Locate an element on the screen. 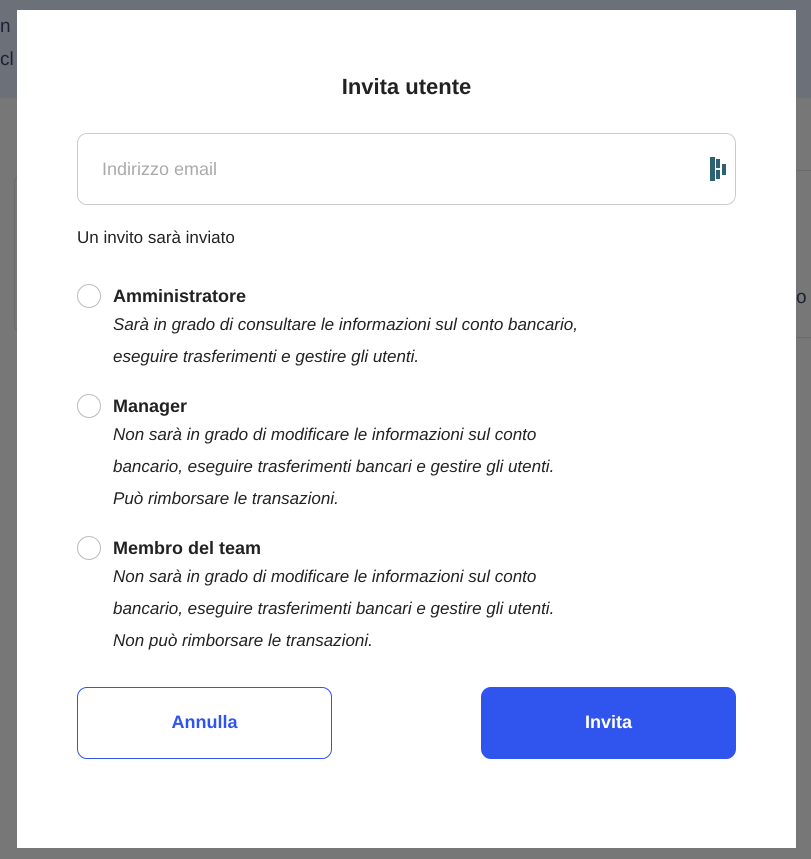  info-text: Un invito sarà inviato is located at coordinates (156, 238).